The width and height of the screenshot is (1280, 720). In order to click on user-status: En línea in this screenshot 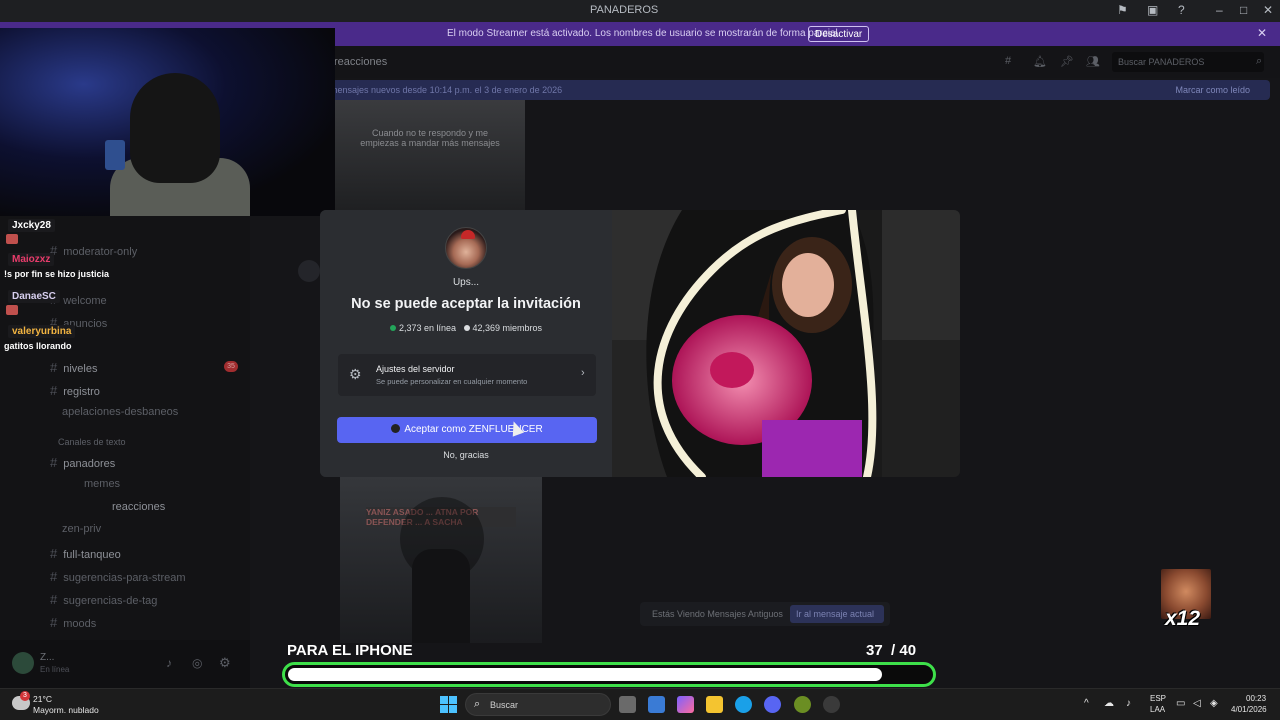, I will do `click(55, 669)`.